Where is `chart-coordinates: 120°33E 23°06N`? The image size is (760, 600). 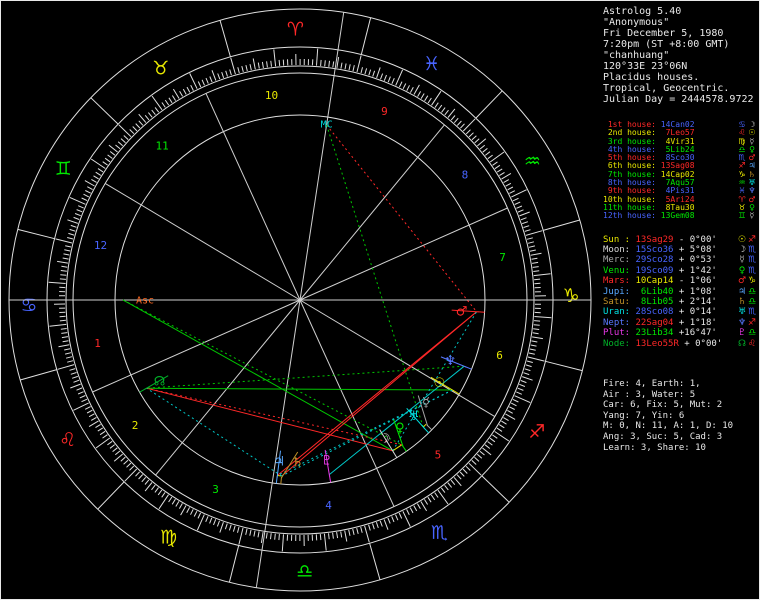 chart-coordinates: 120°33E 23°06N is located at coordinates (645, 66).